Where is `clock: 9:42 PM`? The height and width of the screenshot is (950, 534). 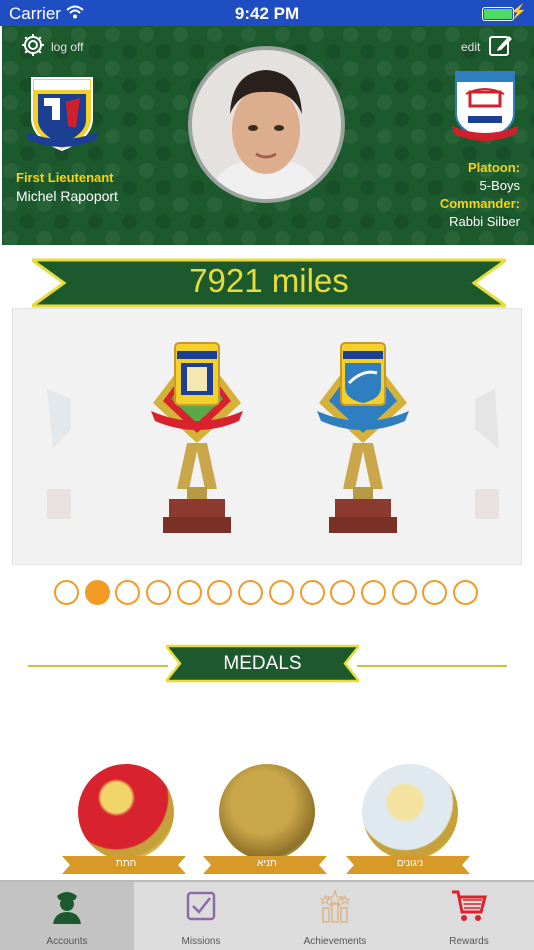 clock: 9:42 PM is located at coordinates (267, 13).